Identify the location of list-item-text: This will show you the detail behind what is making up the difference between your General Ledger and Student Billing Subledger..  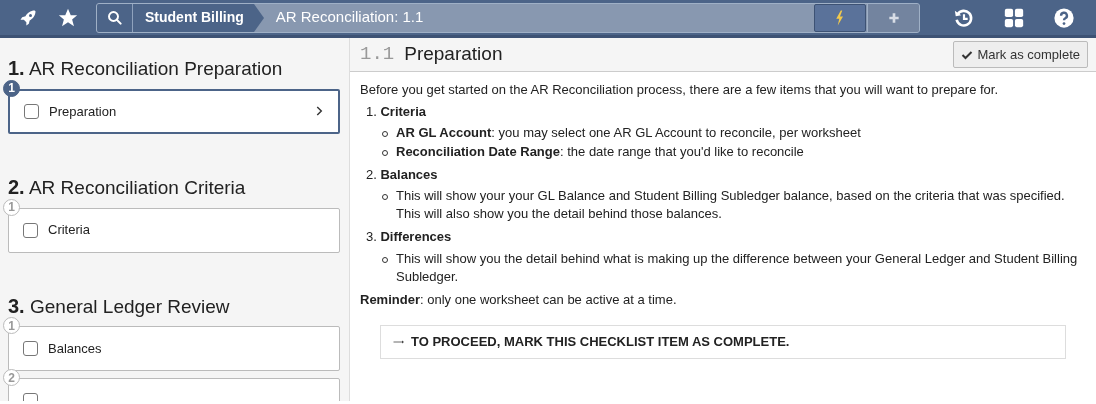
(737, 267).